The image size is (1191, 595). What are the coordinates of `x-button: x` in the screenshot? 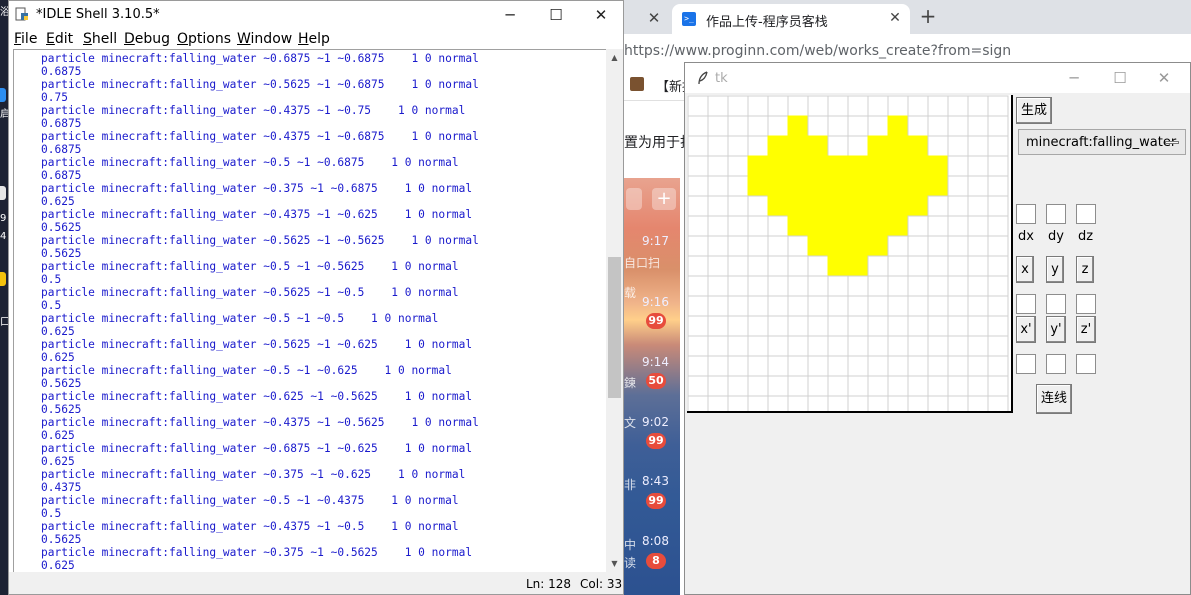 It's located at (1025, 269).